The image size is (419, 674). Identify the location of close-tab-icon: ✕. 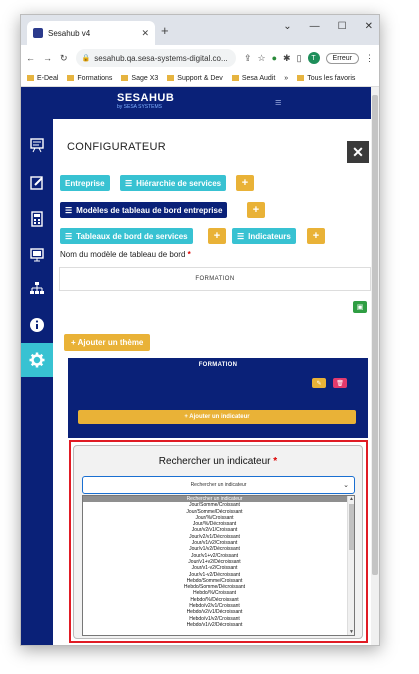
(145, 33).